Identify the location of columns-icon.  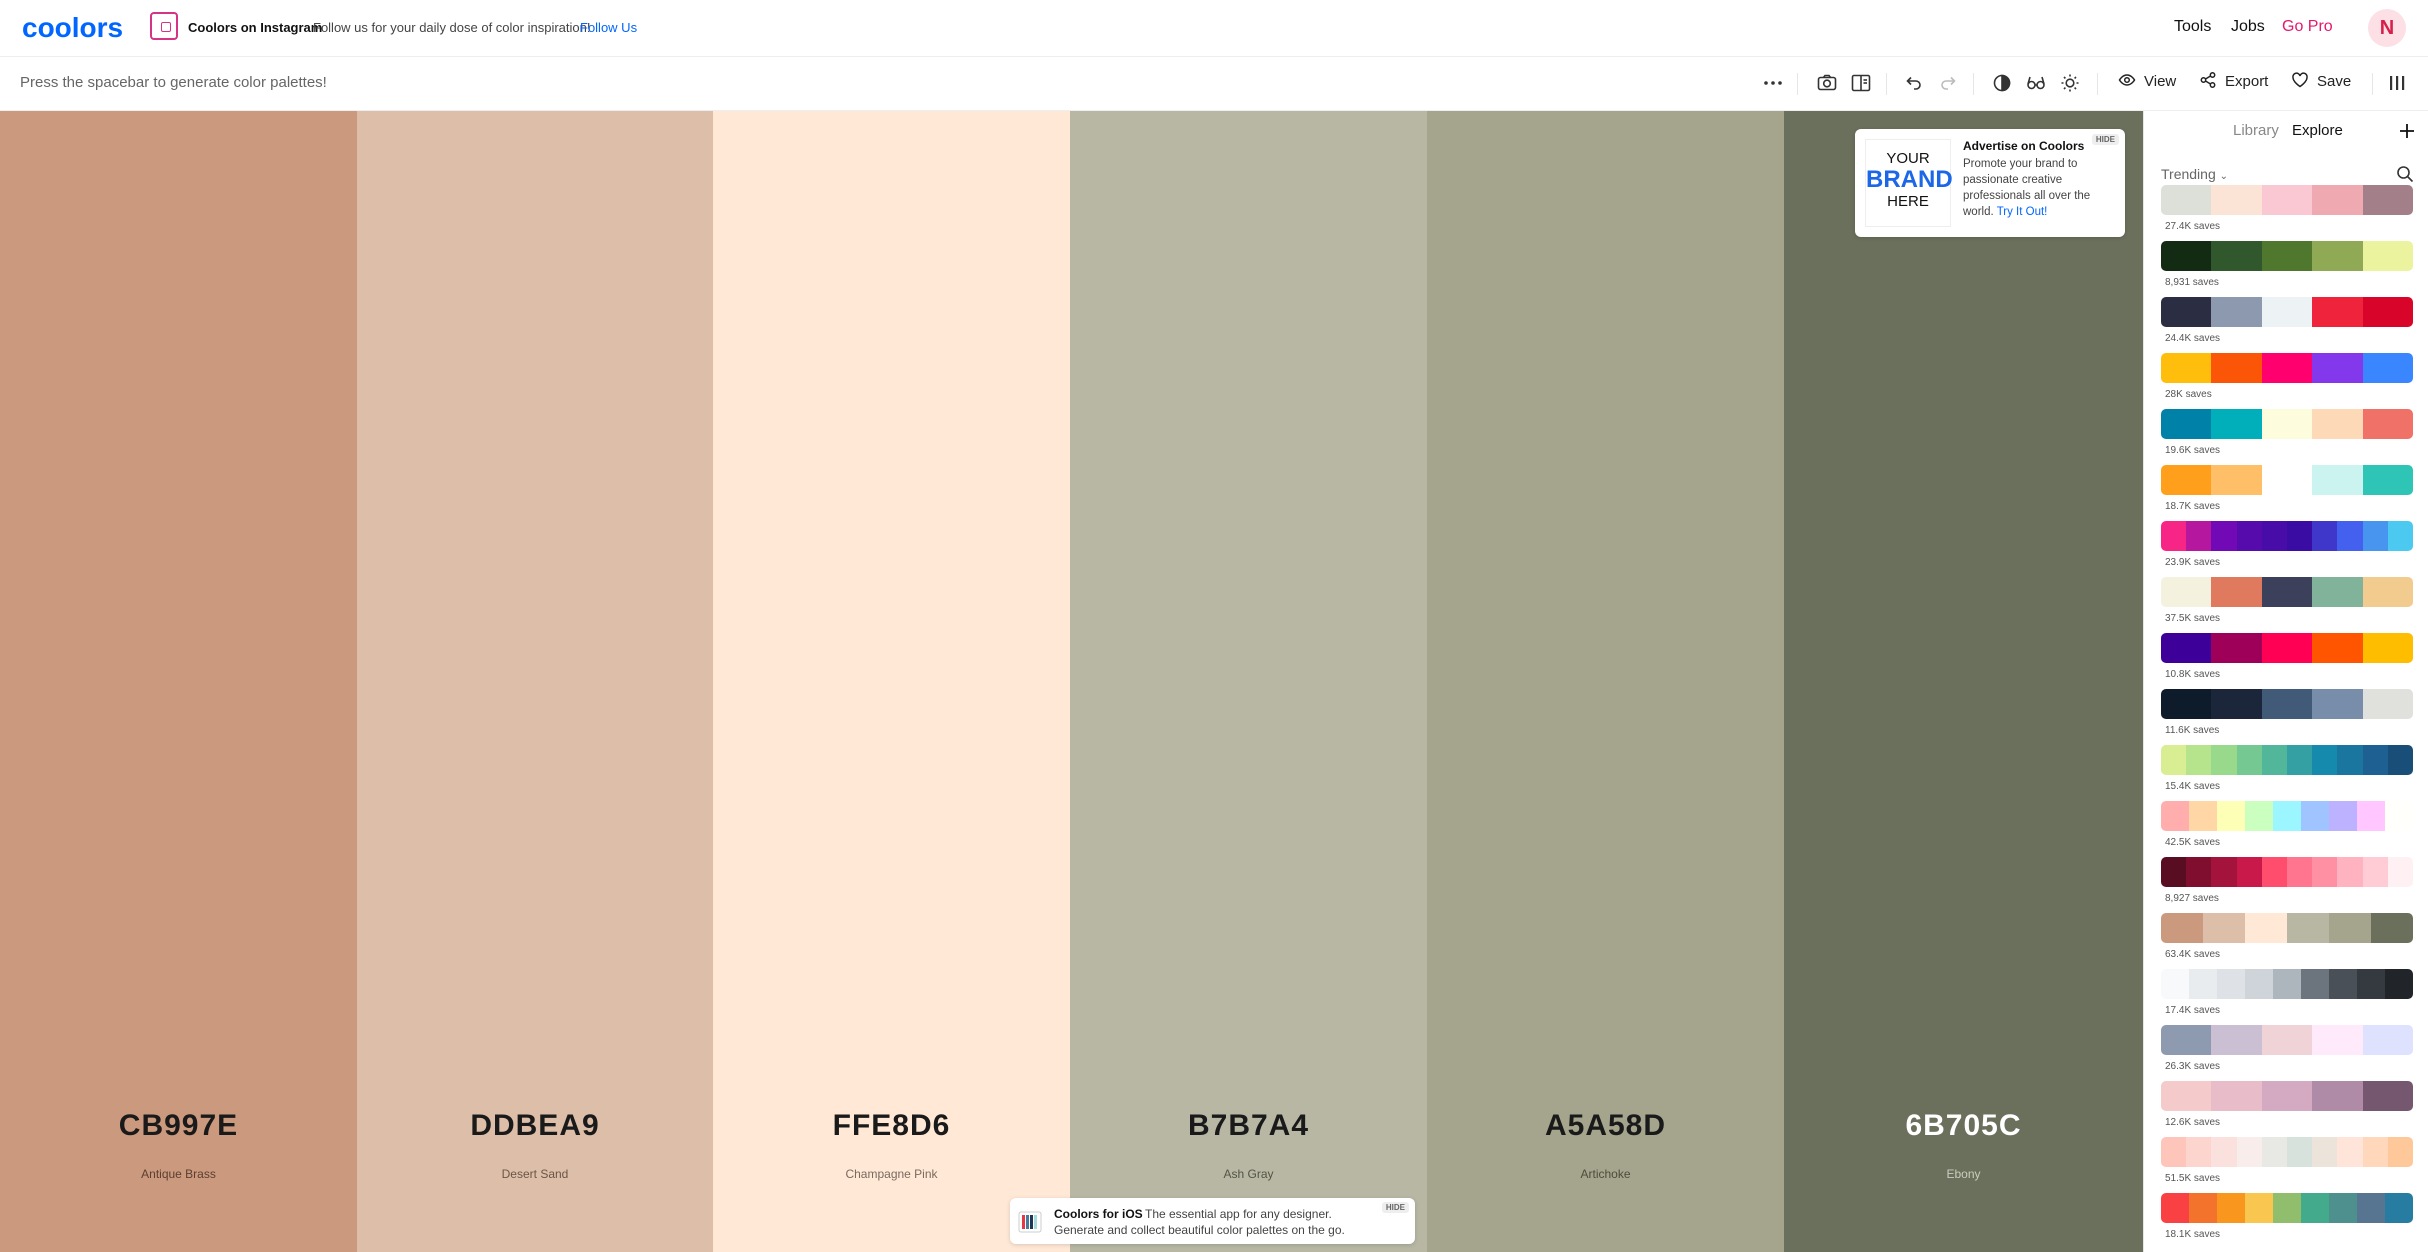
(2397, 83).